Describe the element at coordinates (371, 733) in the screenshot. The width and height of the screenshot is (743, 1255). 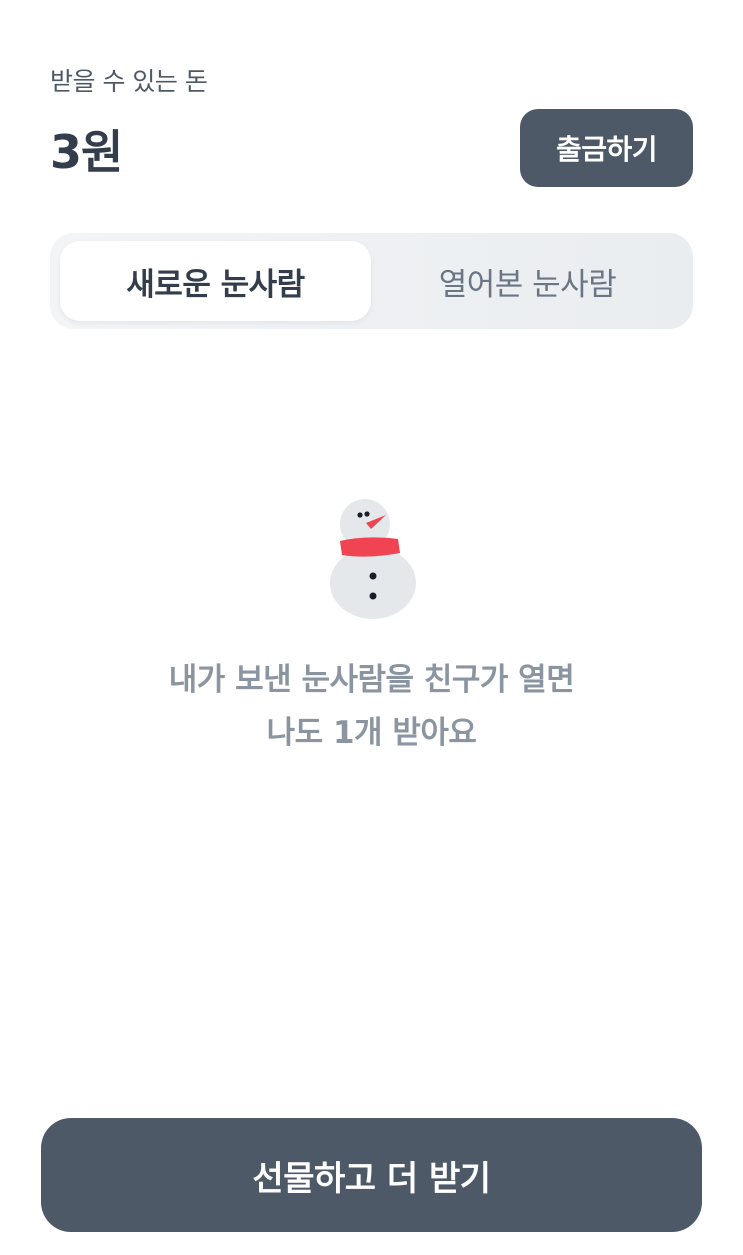
I see `empty-state-line-2: 나도 1개 받아요` at that location.